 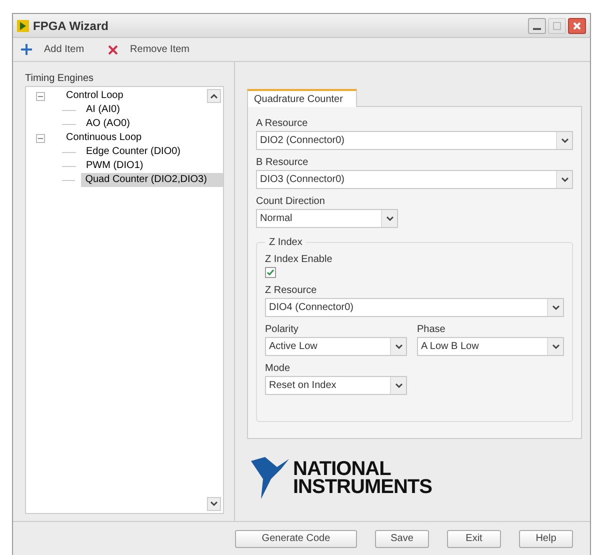 I want to click on dropdown: DIO3 (Connector0), so click(x=414, y=179).